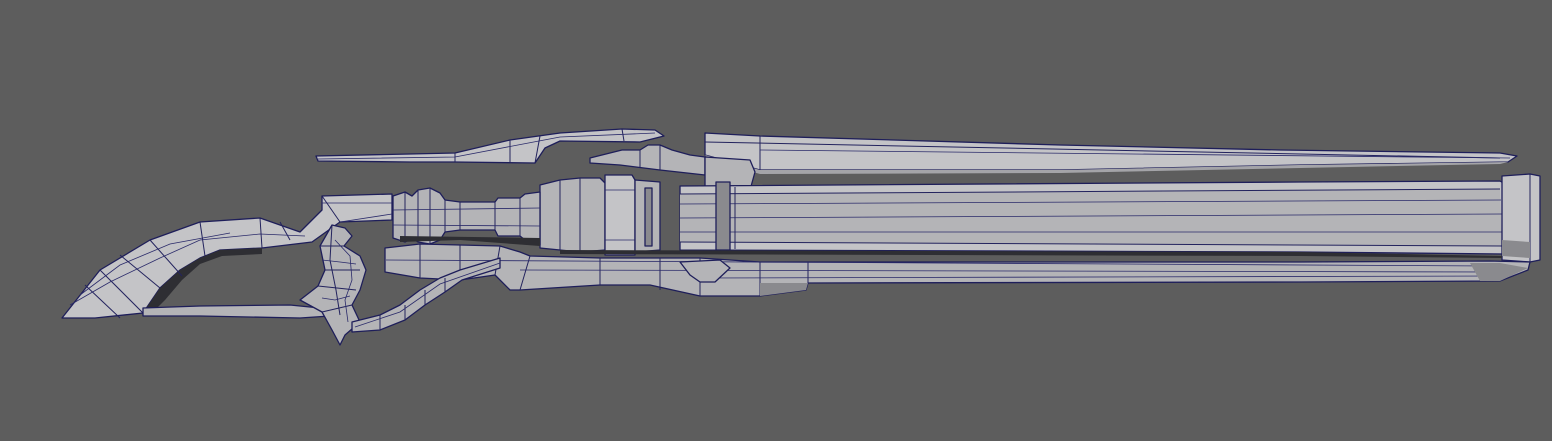 The height and width of the screenshot is (441, 1552). I want to click on barrel, so click(1040, 218).